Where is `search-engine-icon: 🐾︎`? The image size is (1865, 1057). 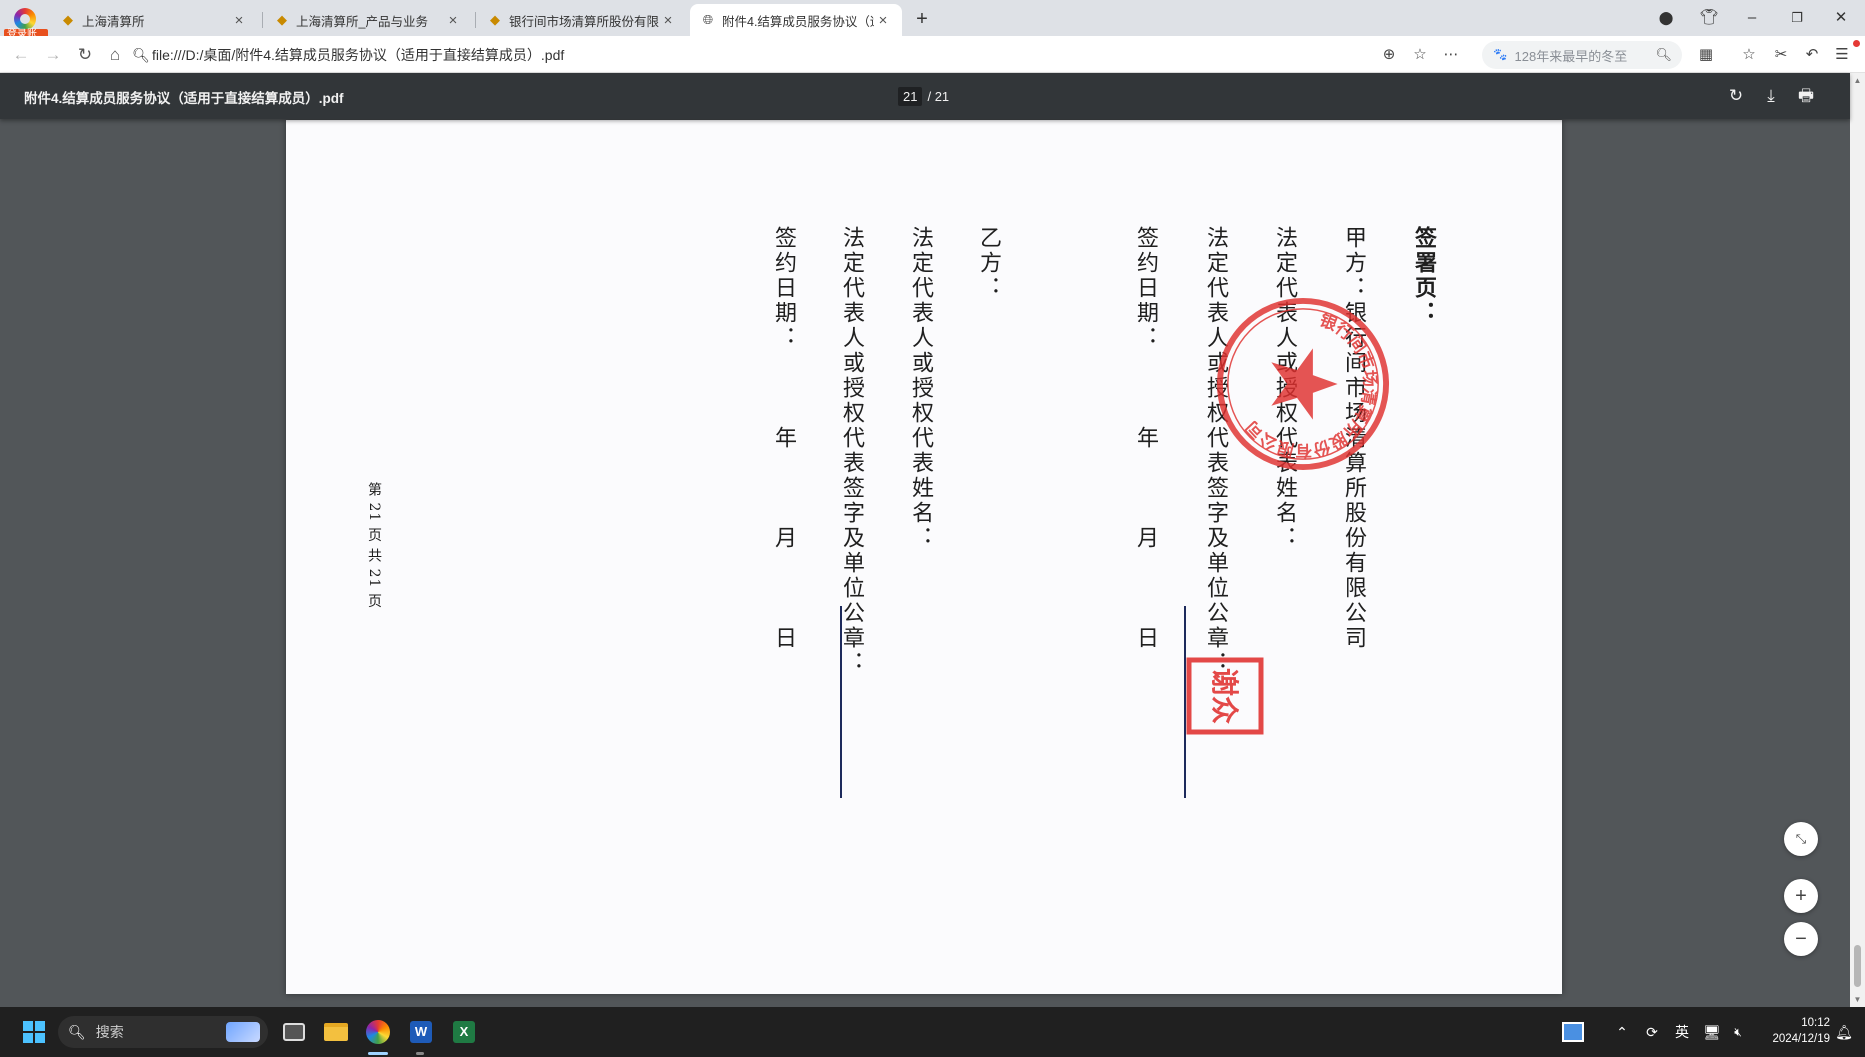
search-engine-icon: 🐾︎ is located at coordinates (1500, 54).